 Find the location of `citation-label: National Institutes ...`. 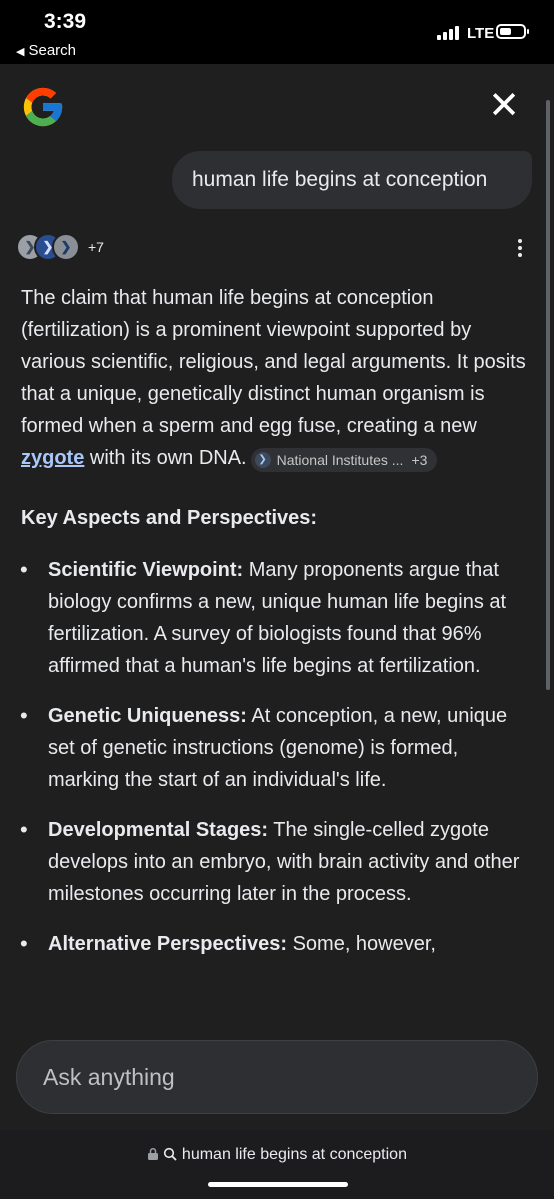

citation-label: National Institutes ... is located at coordinates (340, 460).